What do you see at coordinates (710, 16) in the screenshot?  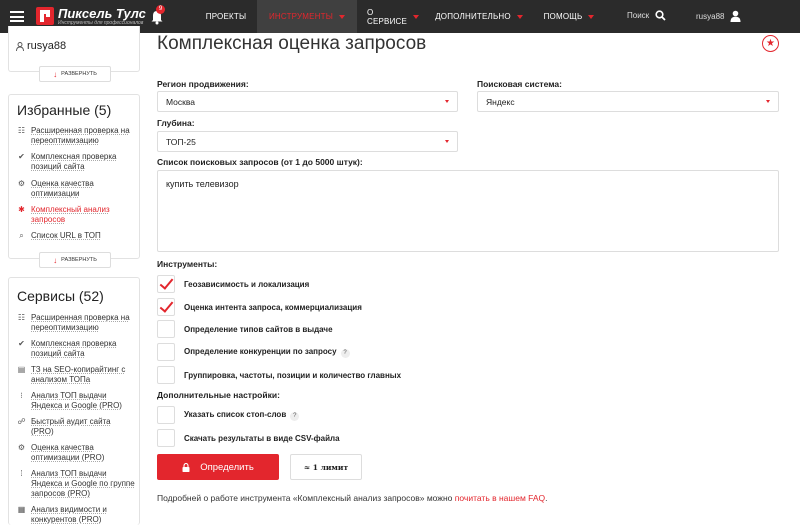 I see `username-top: rusya88` at bounding box center [710, 16].